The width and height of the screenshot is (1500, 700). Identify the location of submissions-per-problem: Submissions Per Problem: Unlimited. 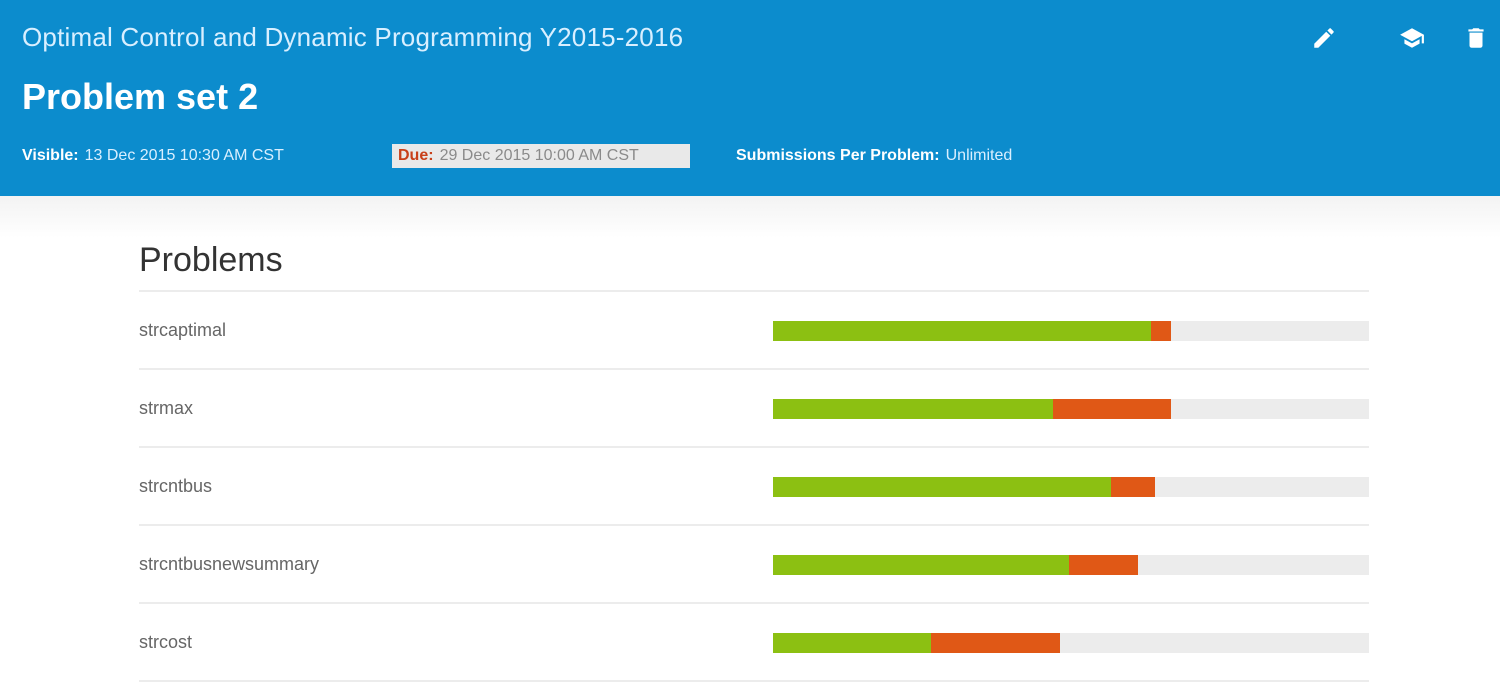
(874, 156).